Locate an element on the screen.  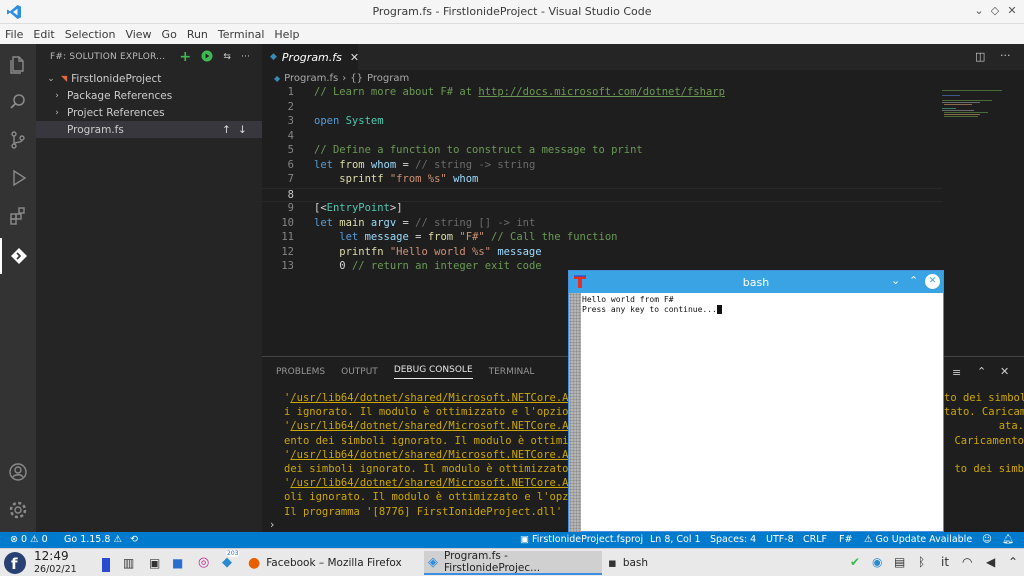
maximize-panel-icon: ⌃ is located at coordinates (981, 371).